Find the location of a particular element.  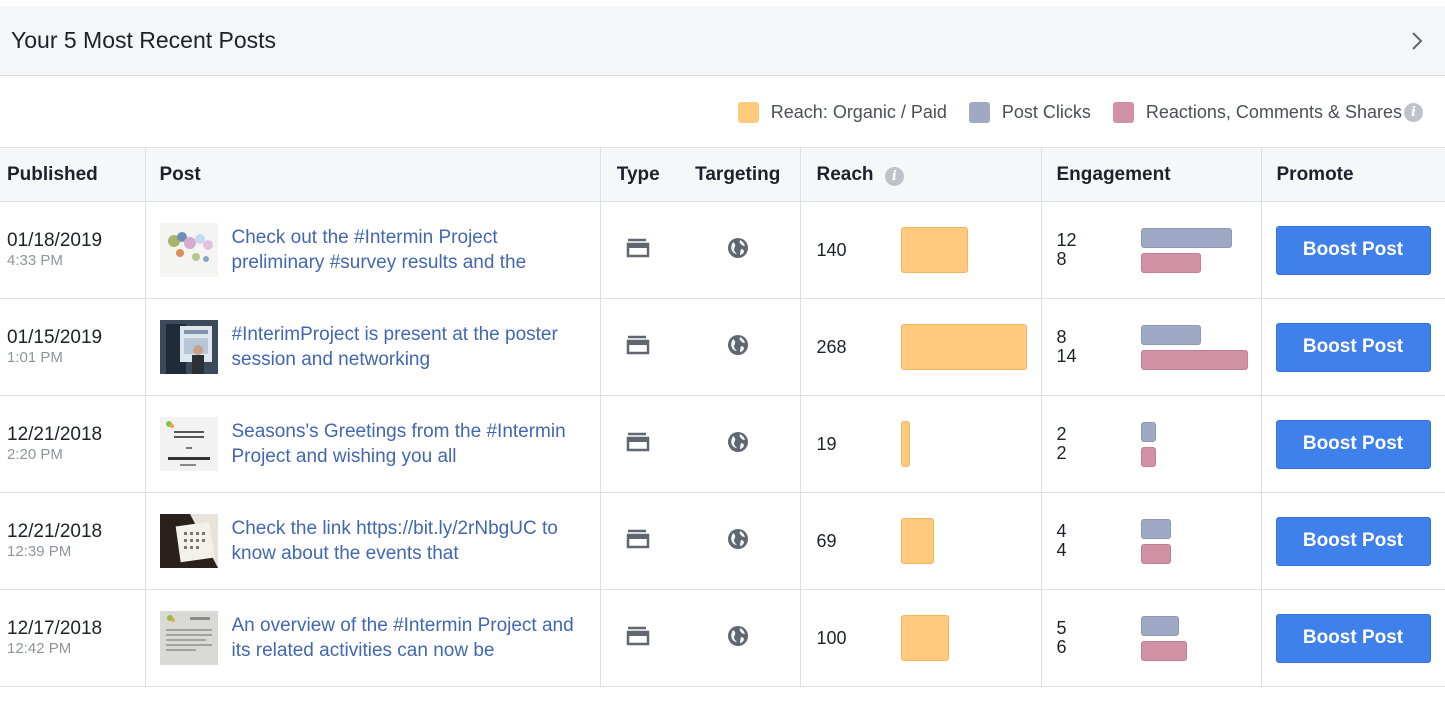

published-date: 01/18/2019 is located at coordinates (55, 240).